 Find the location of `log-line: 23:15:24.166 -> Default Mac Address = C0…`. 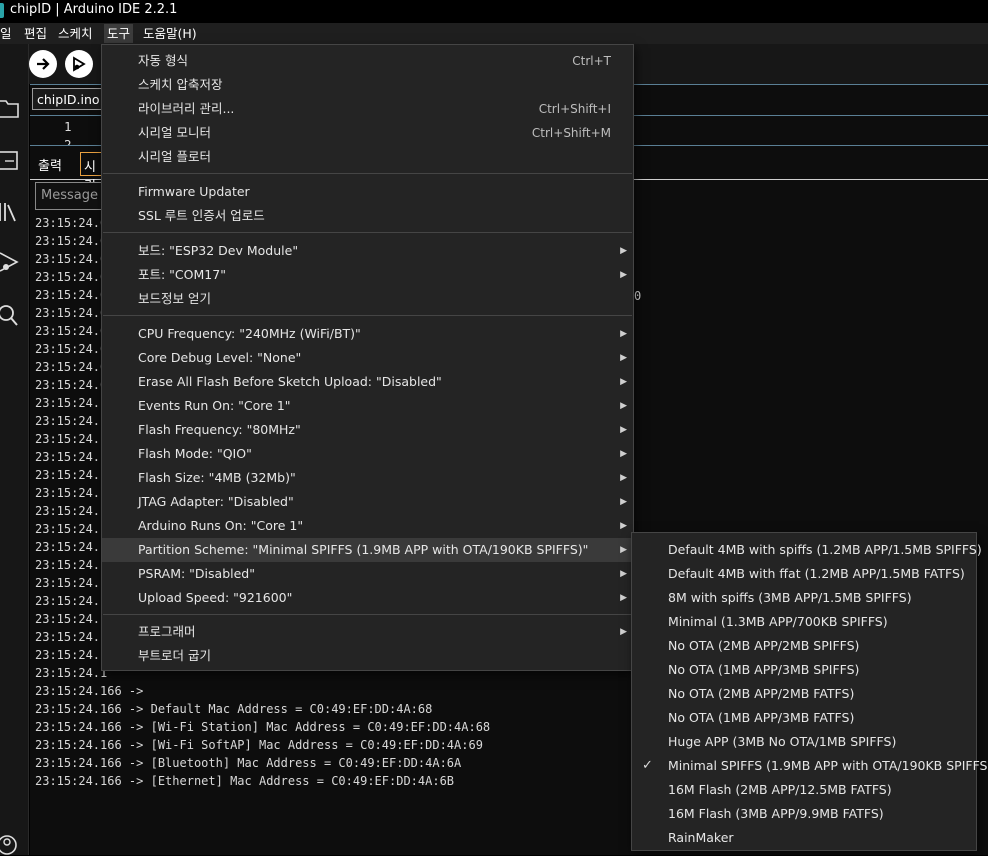

log-line: 23:15:24.166 -> Default Mac Address = C0… is located at coordinates (234, 709).